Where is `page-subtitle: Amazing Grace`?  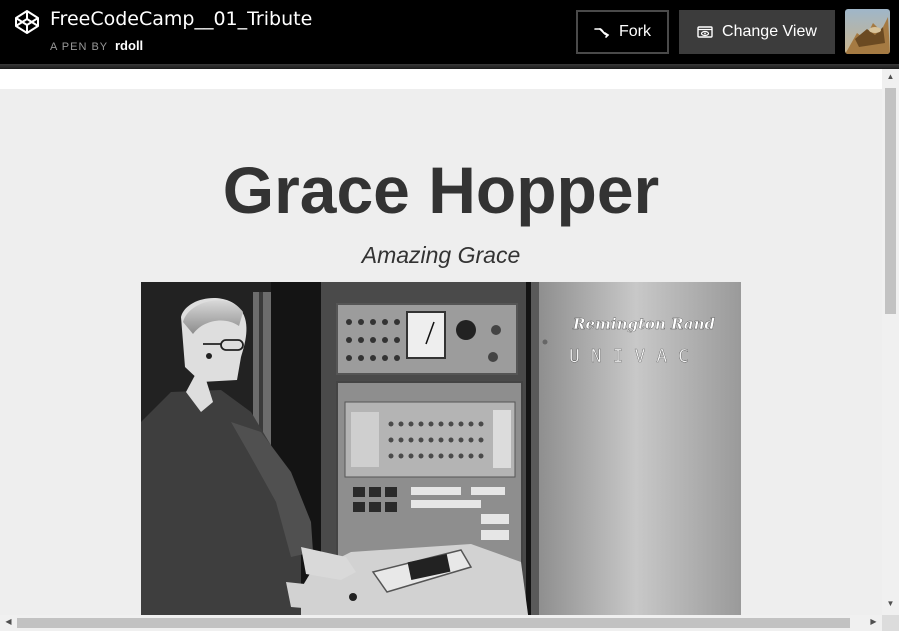
page-subtitle: Amazing Grace is located at coordinates (441, 255).